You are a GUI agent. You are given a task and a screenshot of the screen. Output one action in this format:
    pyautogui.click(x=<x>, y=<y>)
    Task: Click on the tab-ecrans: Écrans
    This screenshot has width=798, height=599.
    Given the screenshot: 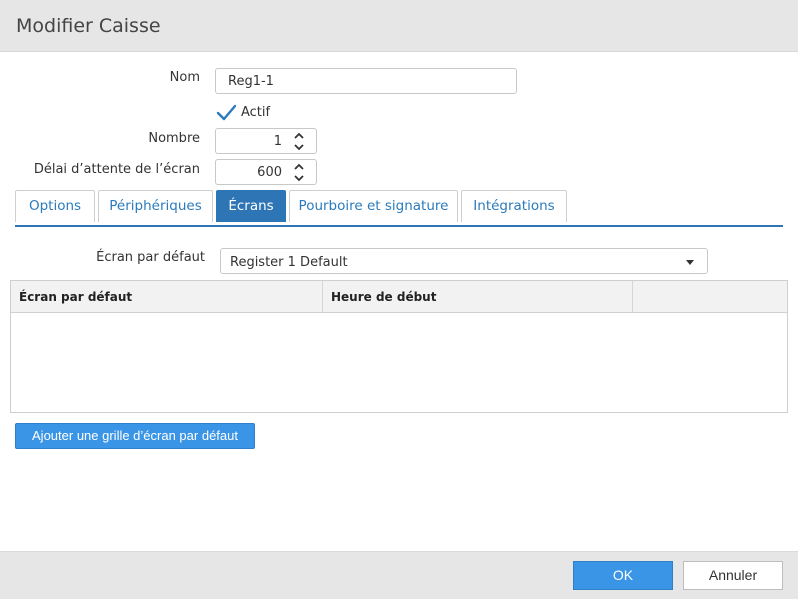 What is the action you would take?
    pyautogui.click(x=251, y=206)
    